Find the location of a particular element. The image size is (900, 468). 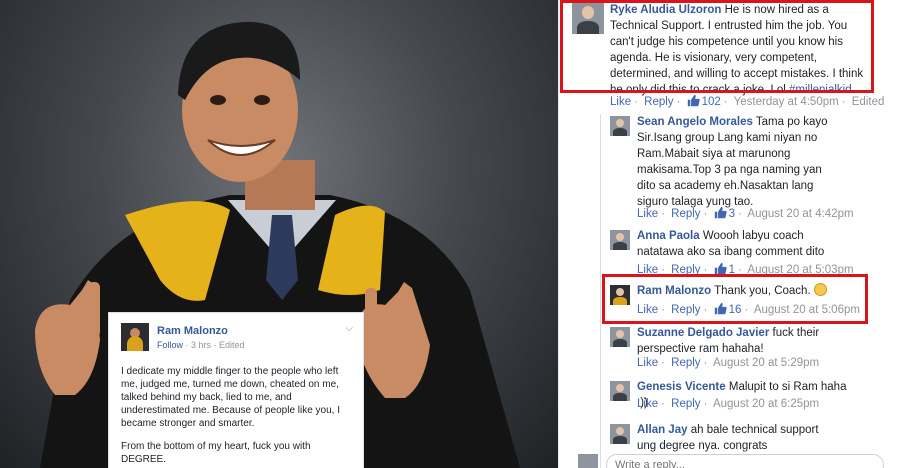

comment-actions: Like · Reply · 1 · August 20 at 5:03pm is located at coordinates (745, 269).